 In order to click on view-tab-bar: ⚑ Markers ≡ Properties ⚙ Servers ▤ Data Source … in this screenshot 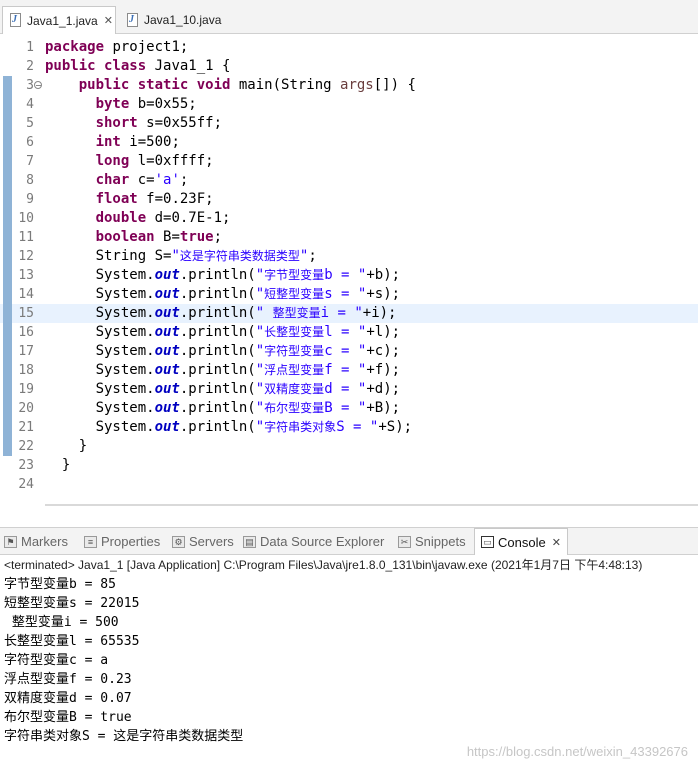, I will do `click(349, 541)`.